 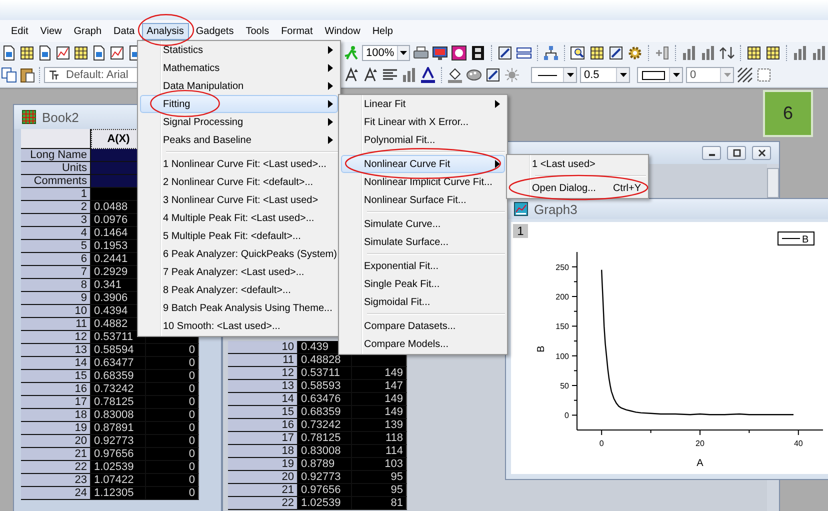 I want to click on paint-bucket-icon, so click(x=455, y=75).